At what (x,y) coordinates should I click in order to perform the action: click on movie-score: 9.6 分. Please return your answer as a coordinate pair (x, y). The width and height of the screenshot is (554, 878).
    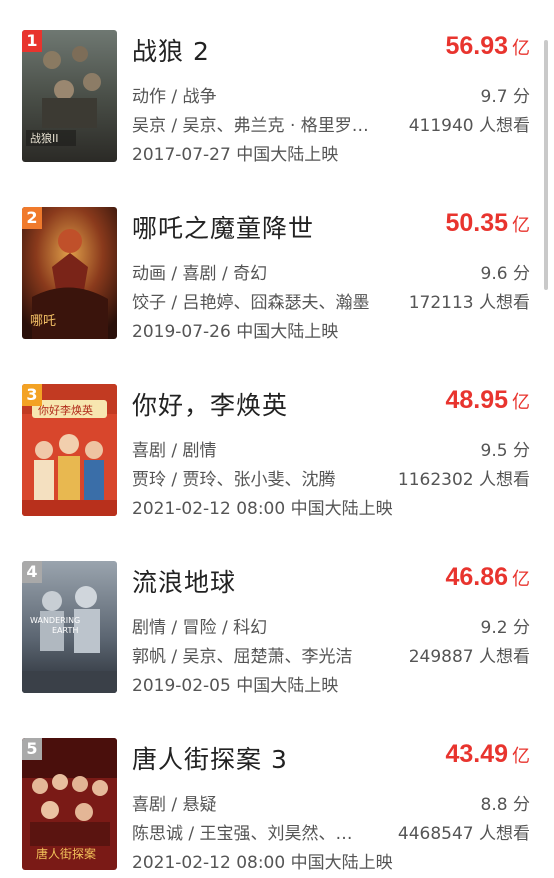
    Looking at the image, I should click on (505, 274).